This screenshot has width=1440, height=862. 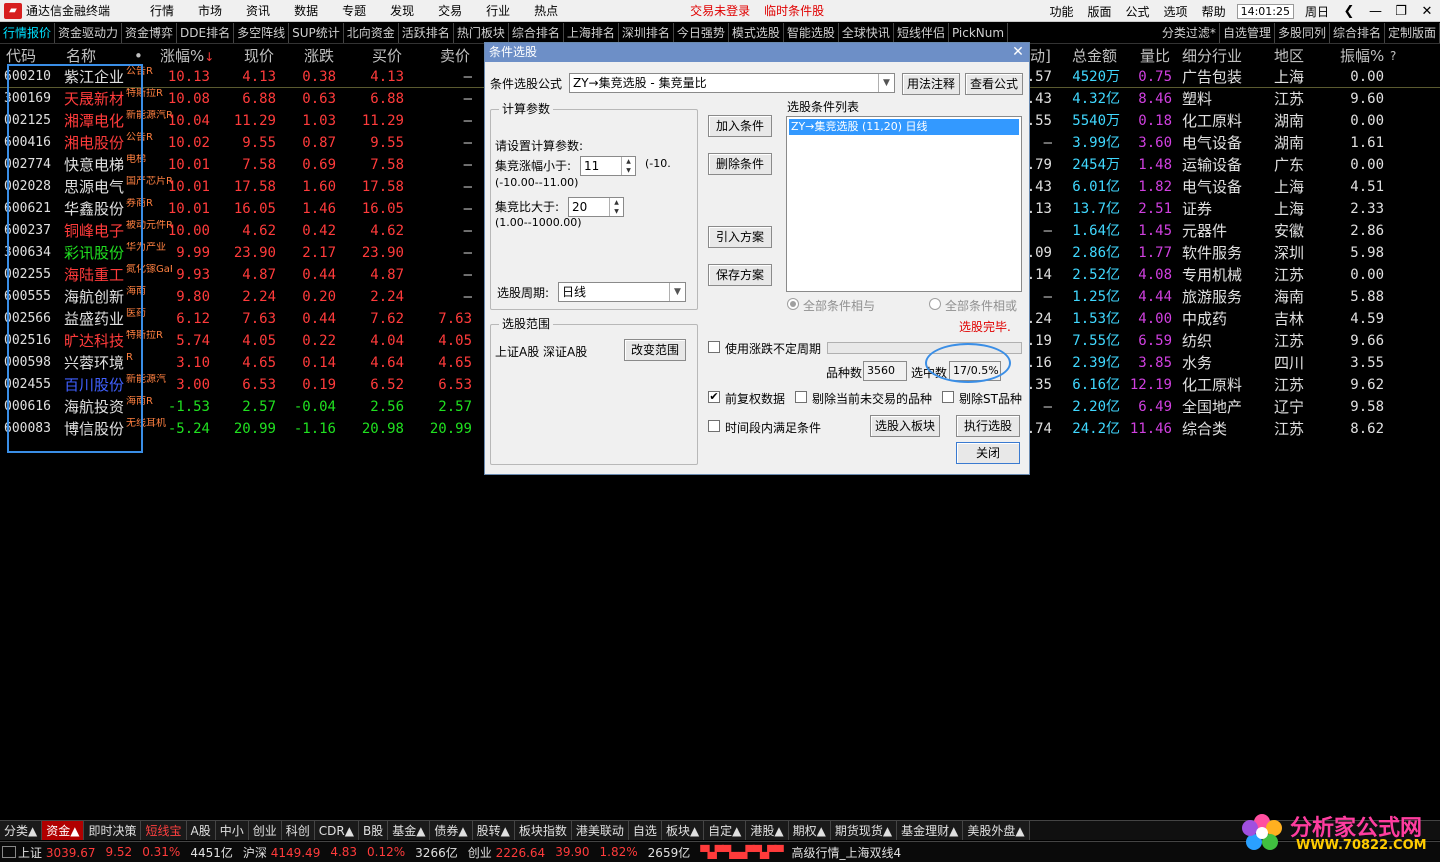 What do you see at coordinates (371, 33) in the screenshot?
I see `tab-item: 北向资金` at bounding box center [371, 33].